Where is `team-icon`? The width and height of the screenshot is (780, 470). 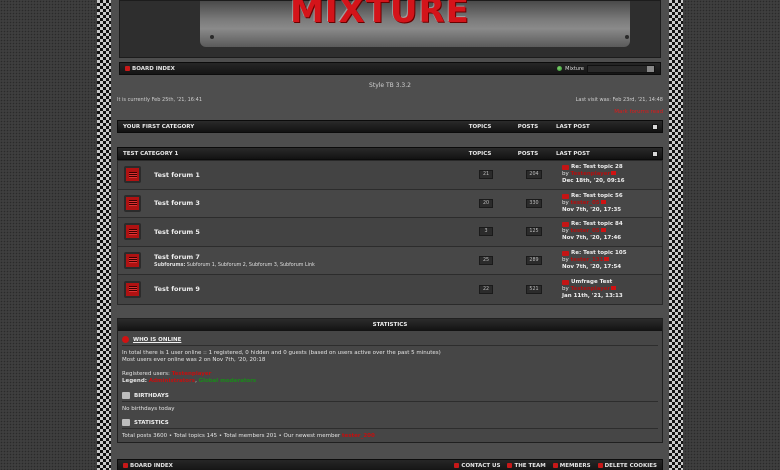 team-icon is located at coordinates (510, 465).